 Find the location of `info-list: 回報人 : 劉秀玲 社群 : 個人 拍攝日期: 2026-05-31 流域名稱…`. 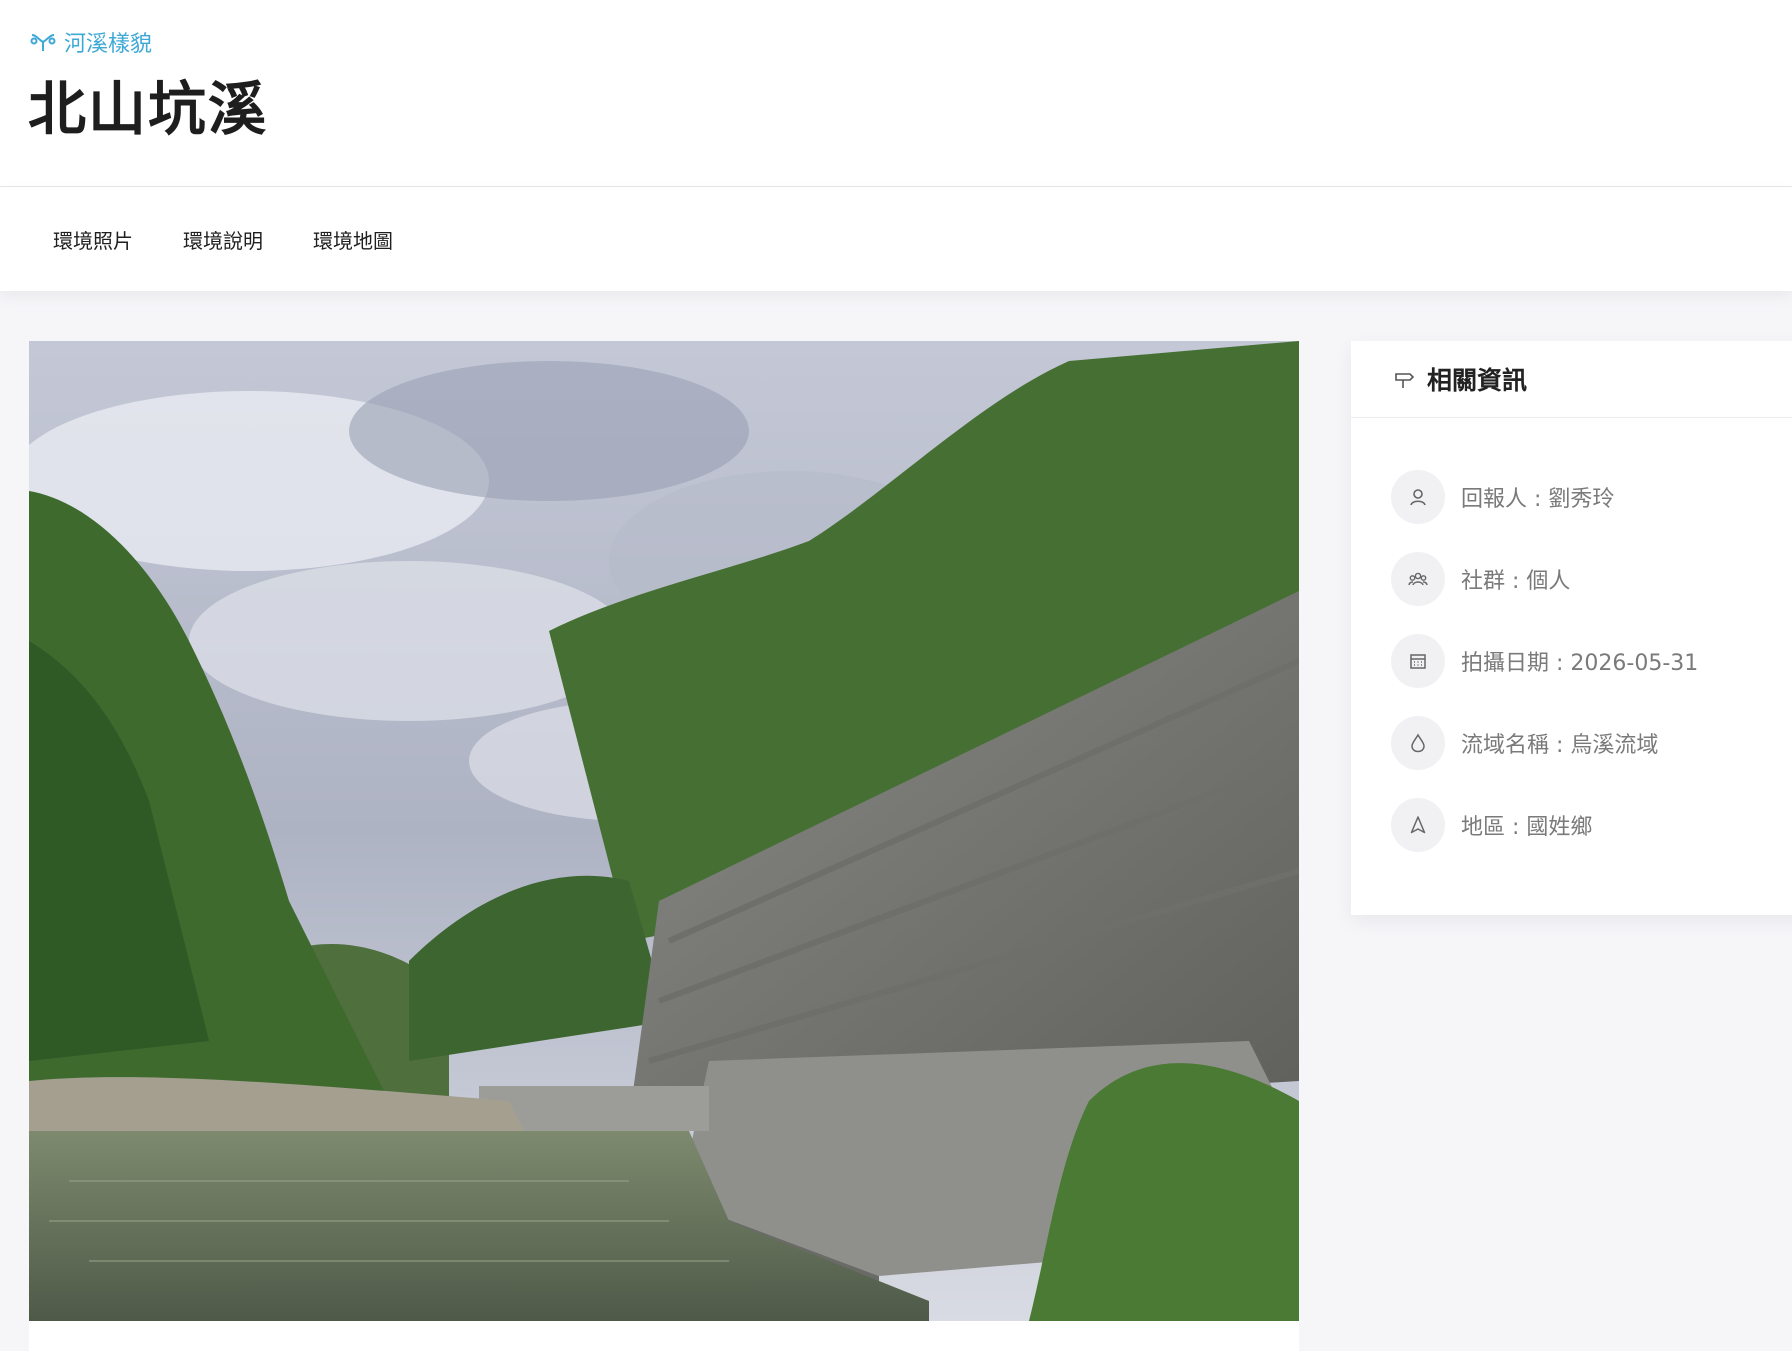

info-list: 回報人 : 劉秀玲 社群 : 個人 拍攝日期: 2026-05-31 流域名稱… is located at coordinates (1571, 642).